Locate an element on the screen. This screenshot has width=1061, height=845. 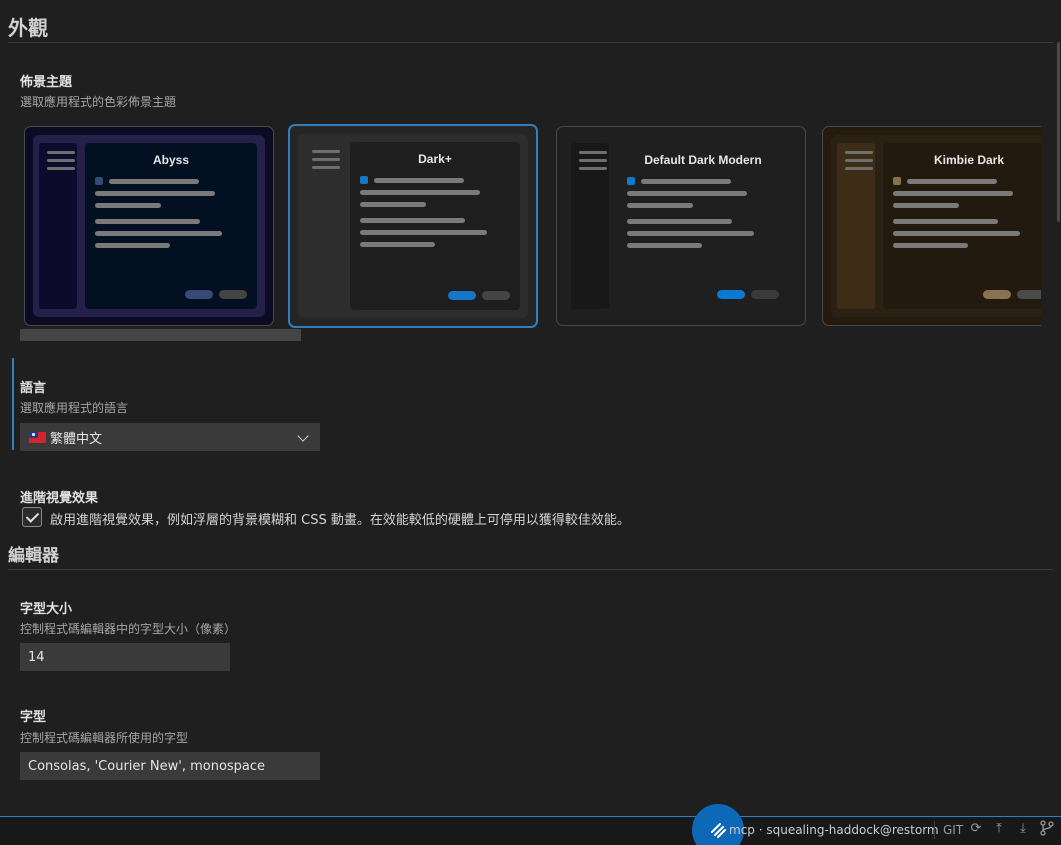
taiwan-flag-icon is located at coordinates (37, 437).